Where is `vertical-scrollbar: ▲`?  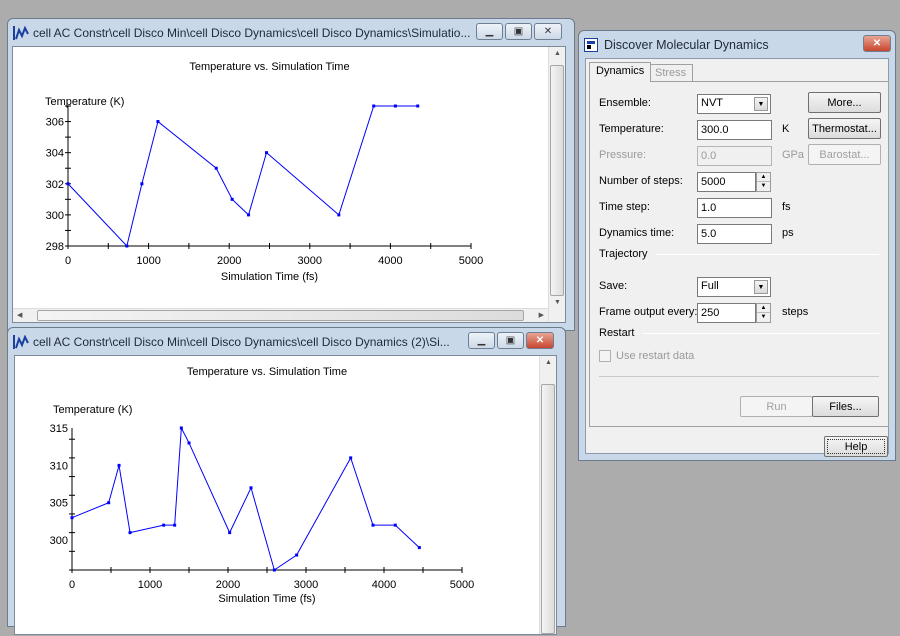 vertical-scrollbar: ▲ is located at coordinates (547, 495).